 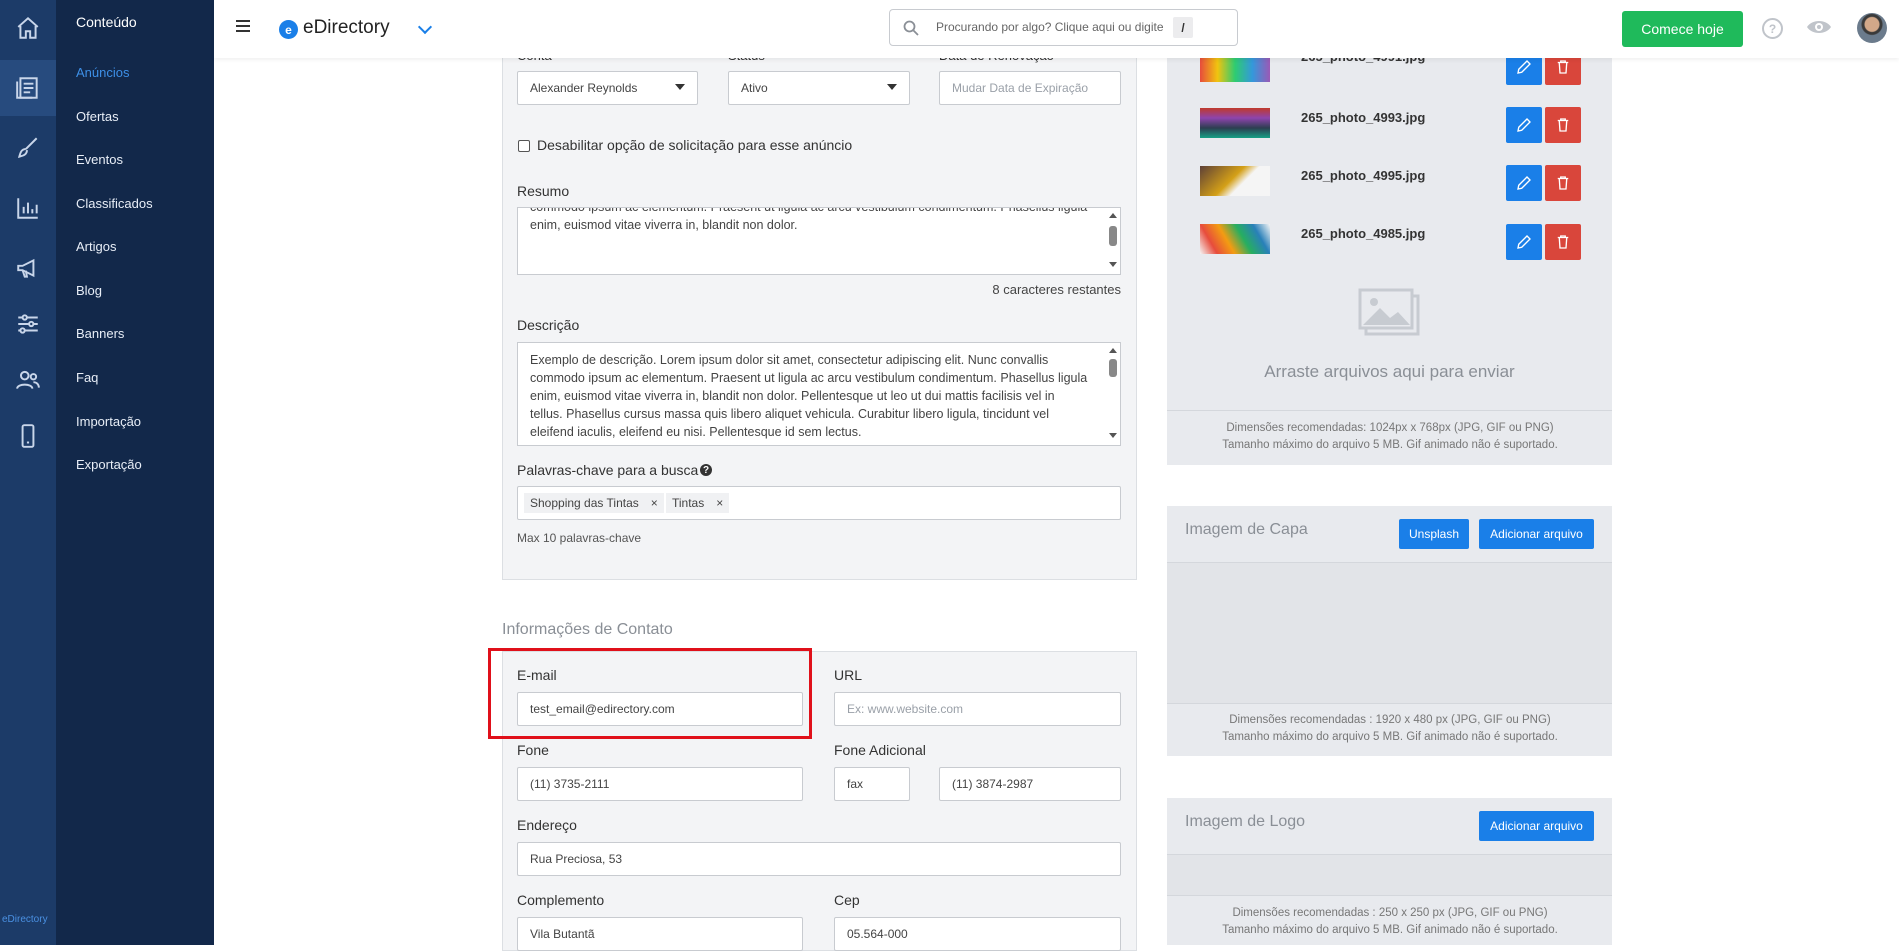 I want to click on status-select: Ativo, so click(x=819, y=88).